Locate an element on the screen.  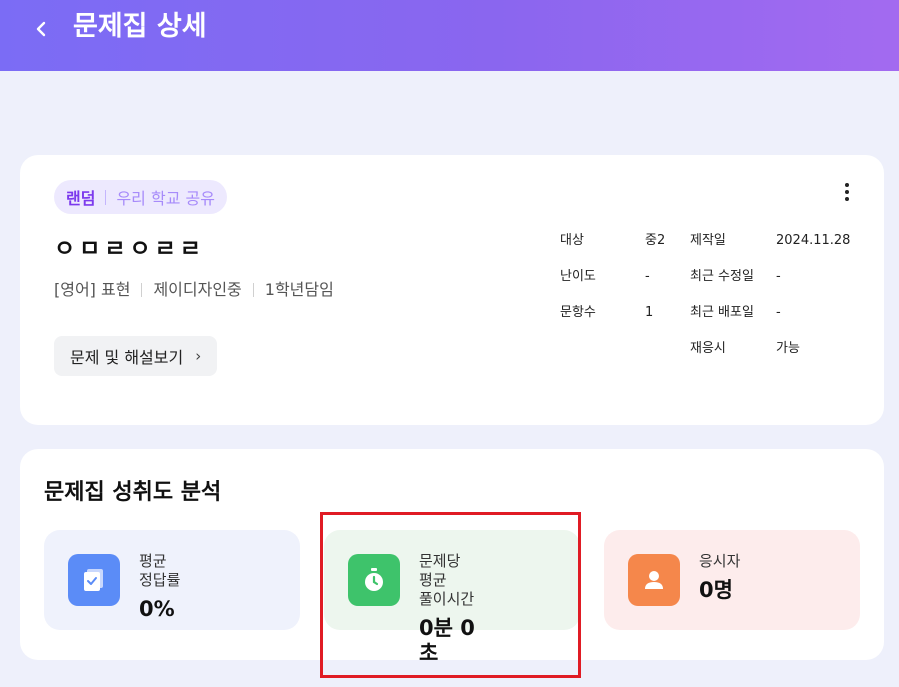
meta-subject: [영어] 표현 is located at coordinates (92, 289).